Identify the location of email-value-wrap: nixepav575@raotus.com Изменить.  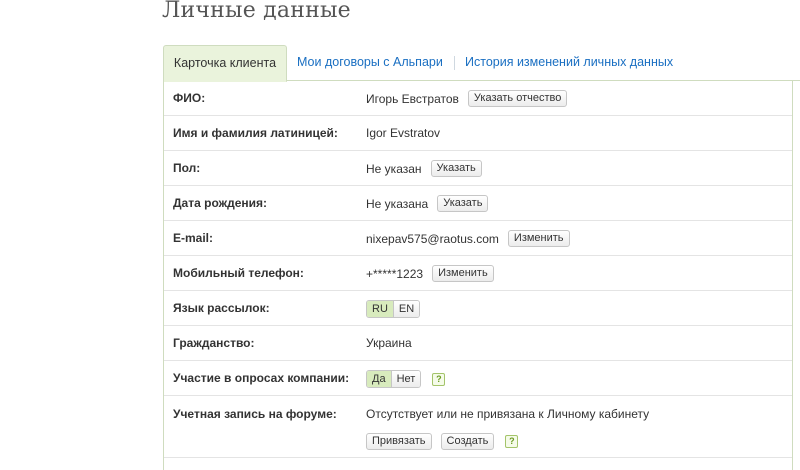
(468, 238).